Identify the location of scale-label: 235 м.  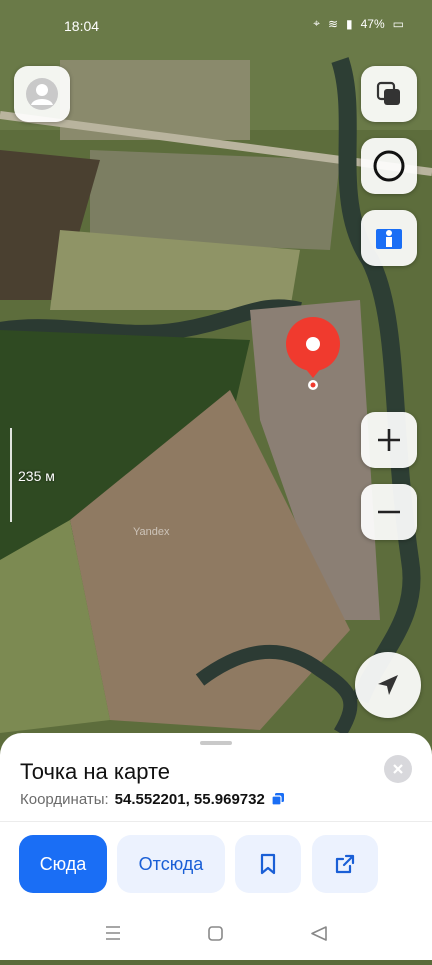
(36, 476).